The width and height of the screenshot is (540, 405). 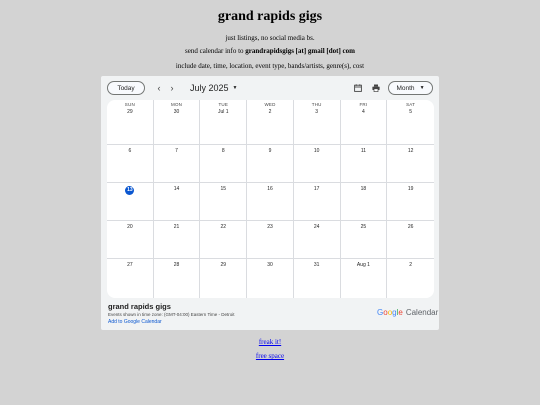 What do you see at coordinates (176, 227) in the screenshot?
I see `day-number: 21` at bounding box center [176, 227].